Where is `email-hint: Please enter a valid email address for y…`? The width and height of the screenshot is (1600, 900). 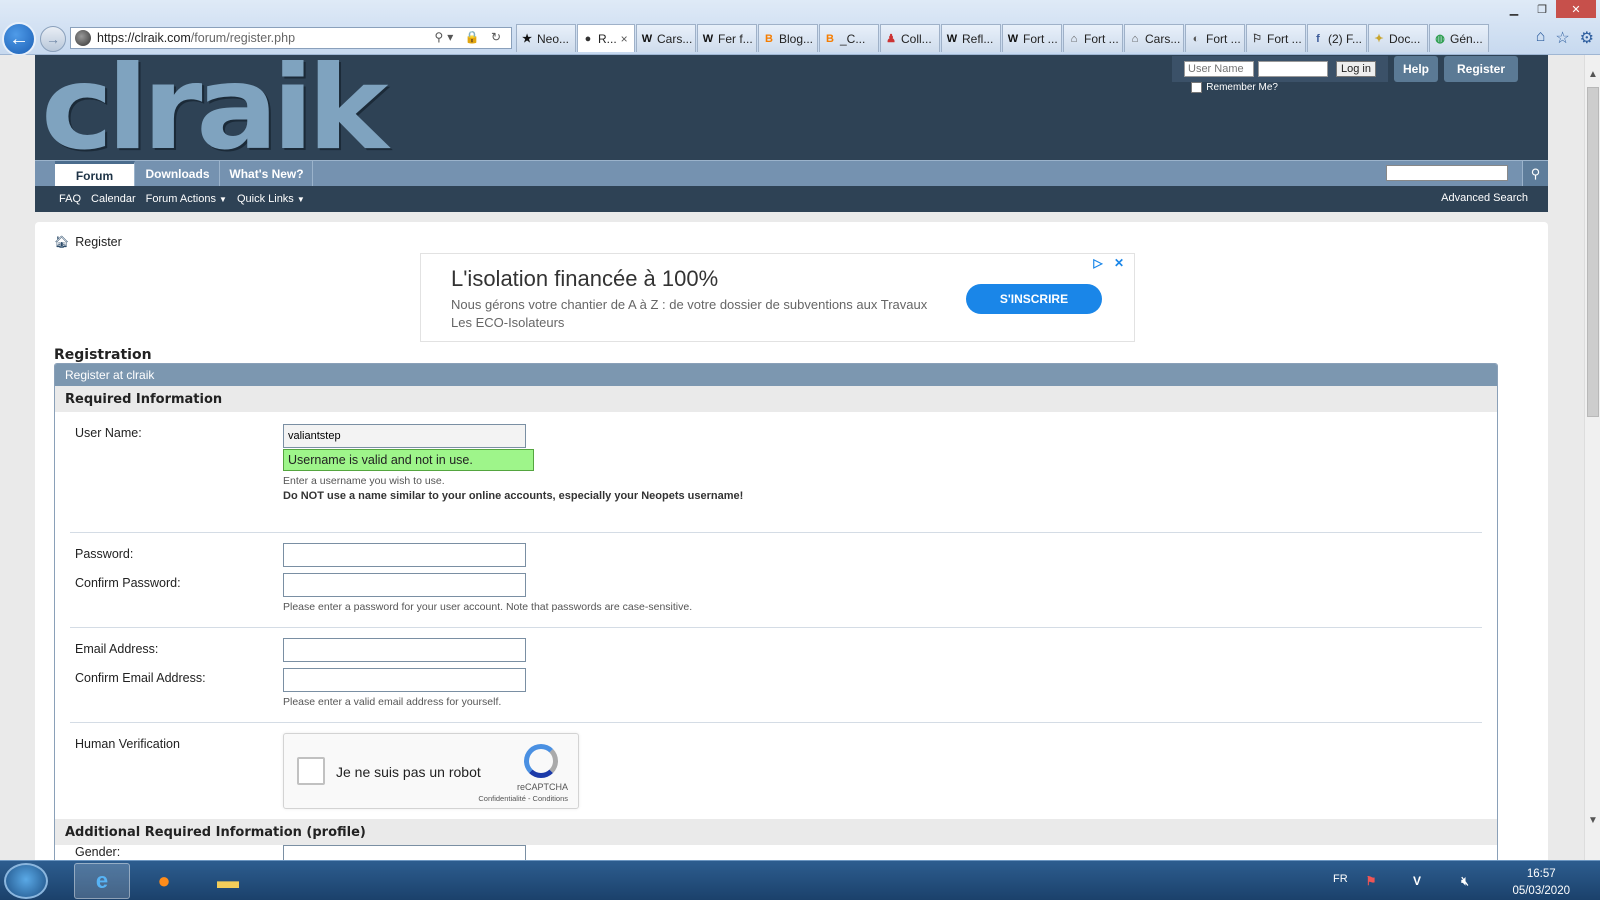 email-hint: Please enter a valid email address for y… is located at coordinates (392, 702).